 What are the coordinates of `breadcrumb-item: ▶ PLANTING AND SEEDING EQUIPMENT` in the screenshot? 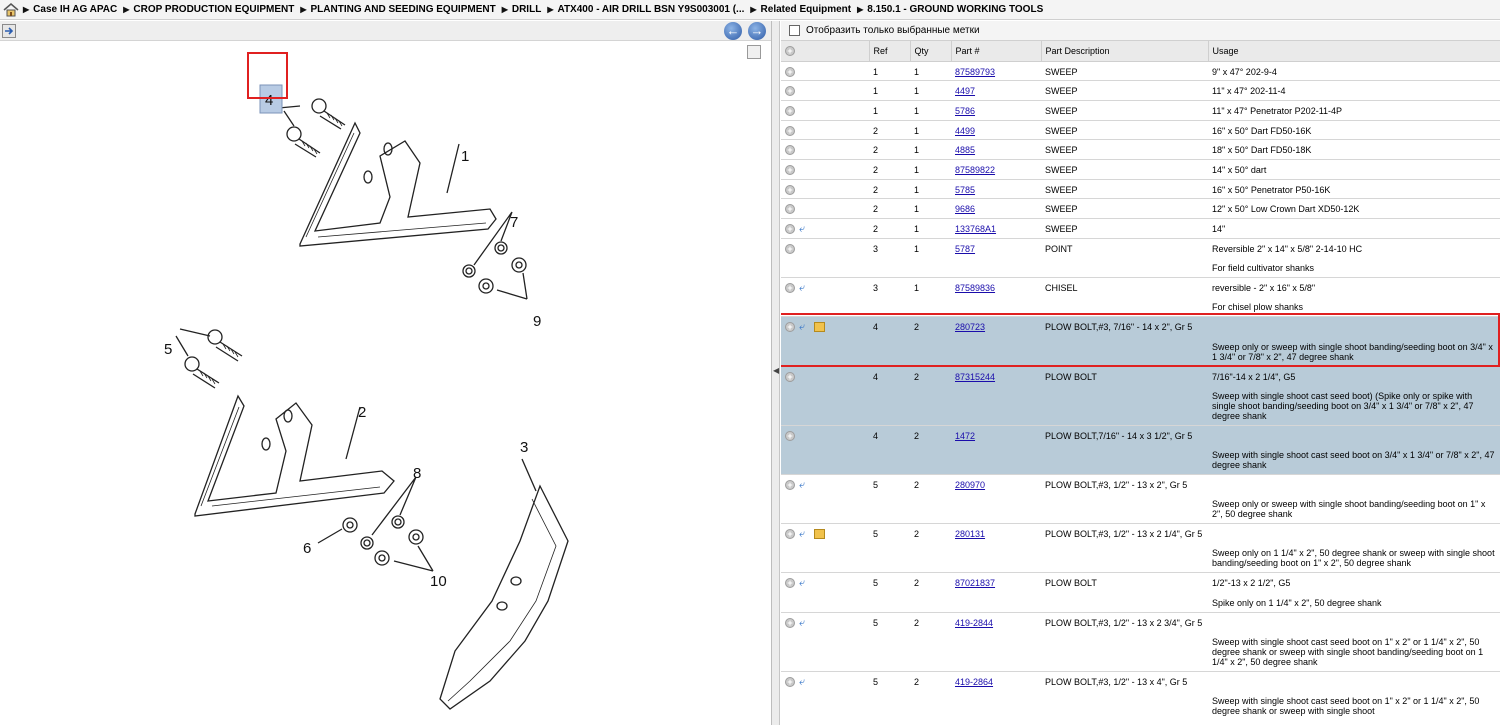 It's located at (397, 9).